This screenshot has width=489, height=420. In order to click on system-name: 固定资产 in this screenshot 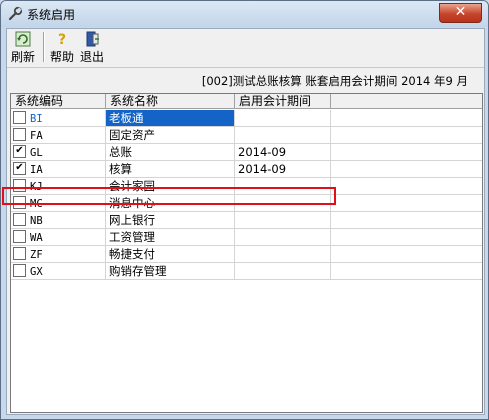, I will do `click(170, 135)`.